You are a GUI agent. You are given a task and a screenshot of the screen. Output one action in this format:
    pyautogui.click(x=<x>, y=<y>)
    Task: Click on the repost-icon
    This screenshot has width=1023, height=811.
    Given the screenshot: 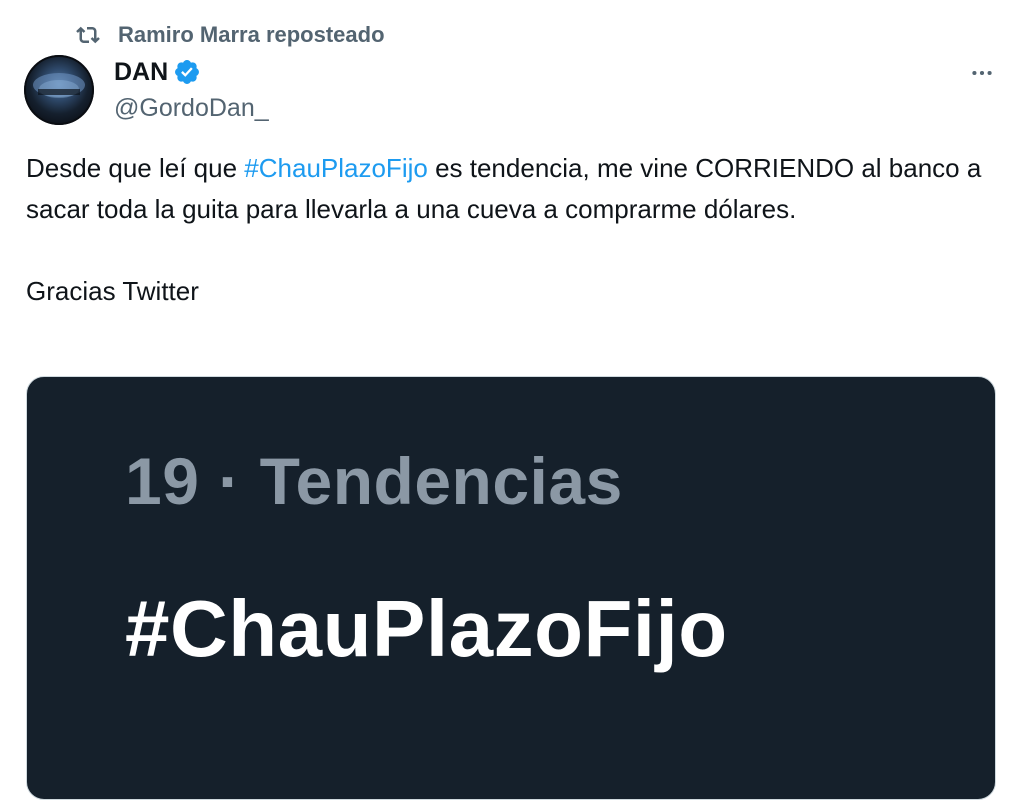 What is the action you would take?
    pyautogui.click(x=88, y=35)
    